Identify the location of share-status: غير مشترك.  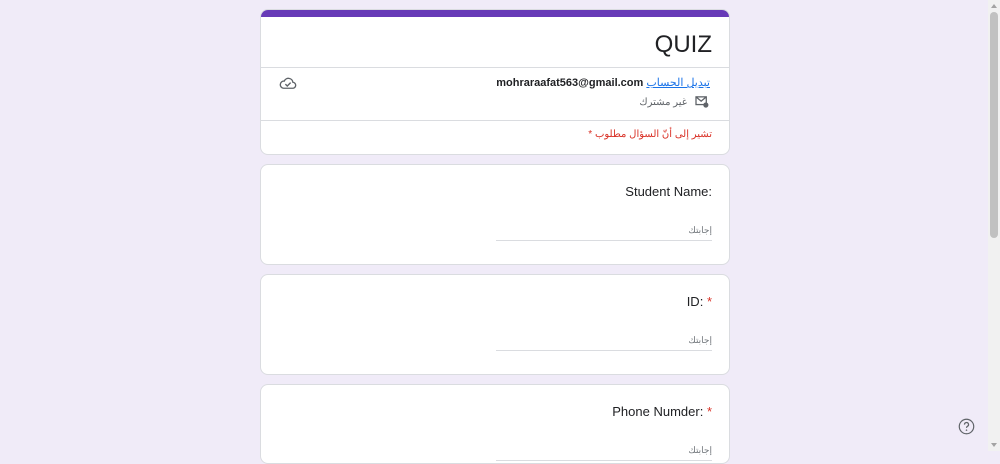
(674, 102).